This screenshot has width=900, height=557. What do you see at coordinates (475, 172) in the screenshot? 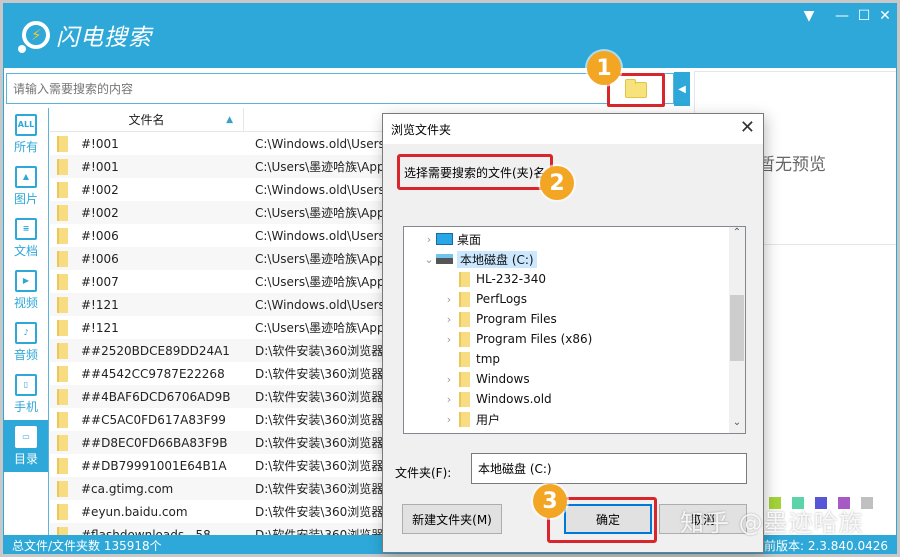
I see `dialog-description: 选择需要搜索的文件(夹)名` at bounding box center [475, 172].